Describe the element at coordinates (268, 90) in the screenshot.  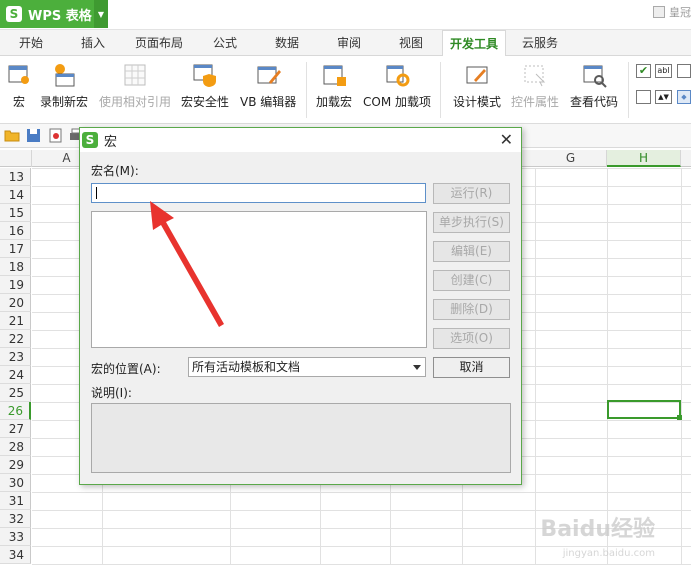
I see `vb-editor-button: VB 编辑器` at that location.